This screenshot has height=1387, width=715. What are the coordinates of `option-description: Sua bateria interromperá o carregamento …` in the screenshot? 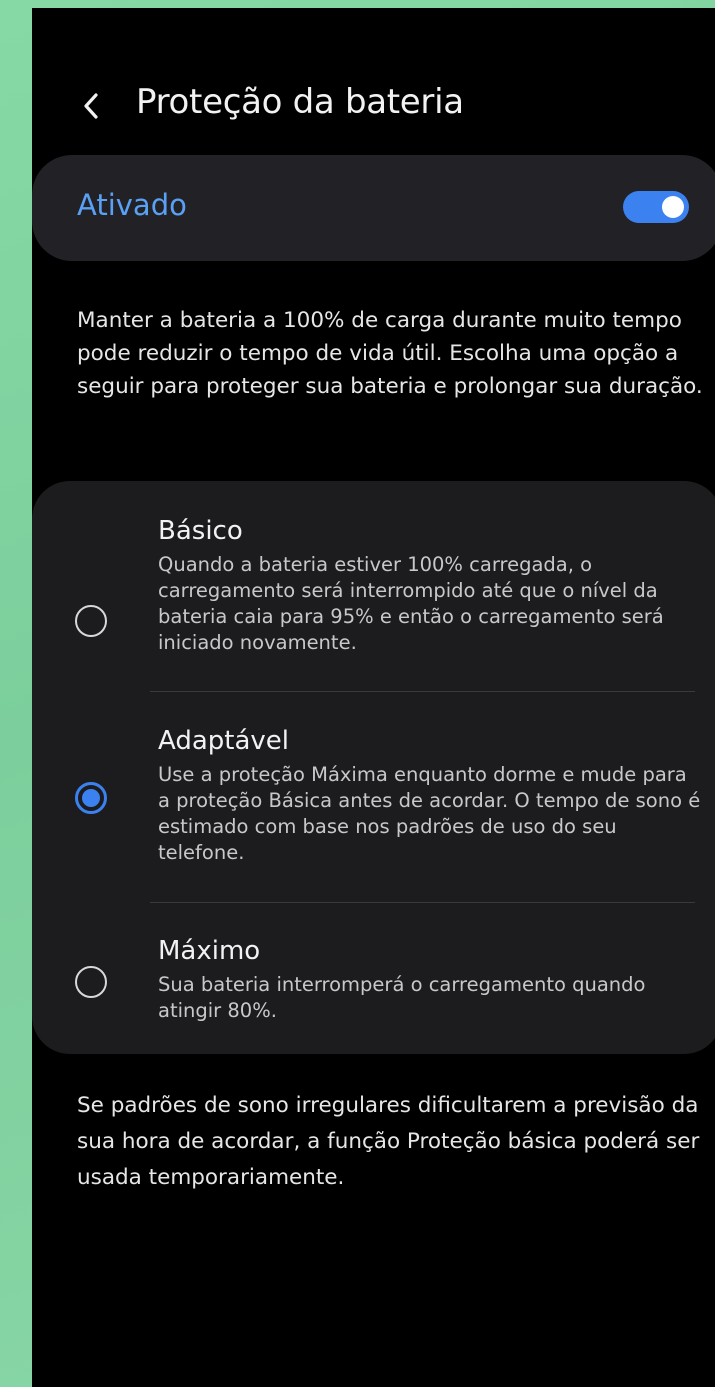 It's located at (402, 997).